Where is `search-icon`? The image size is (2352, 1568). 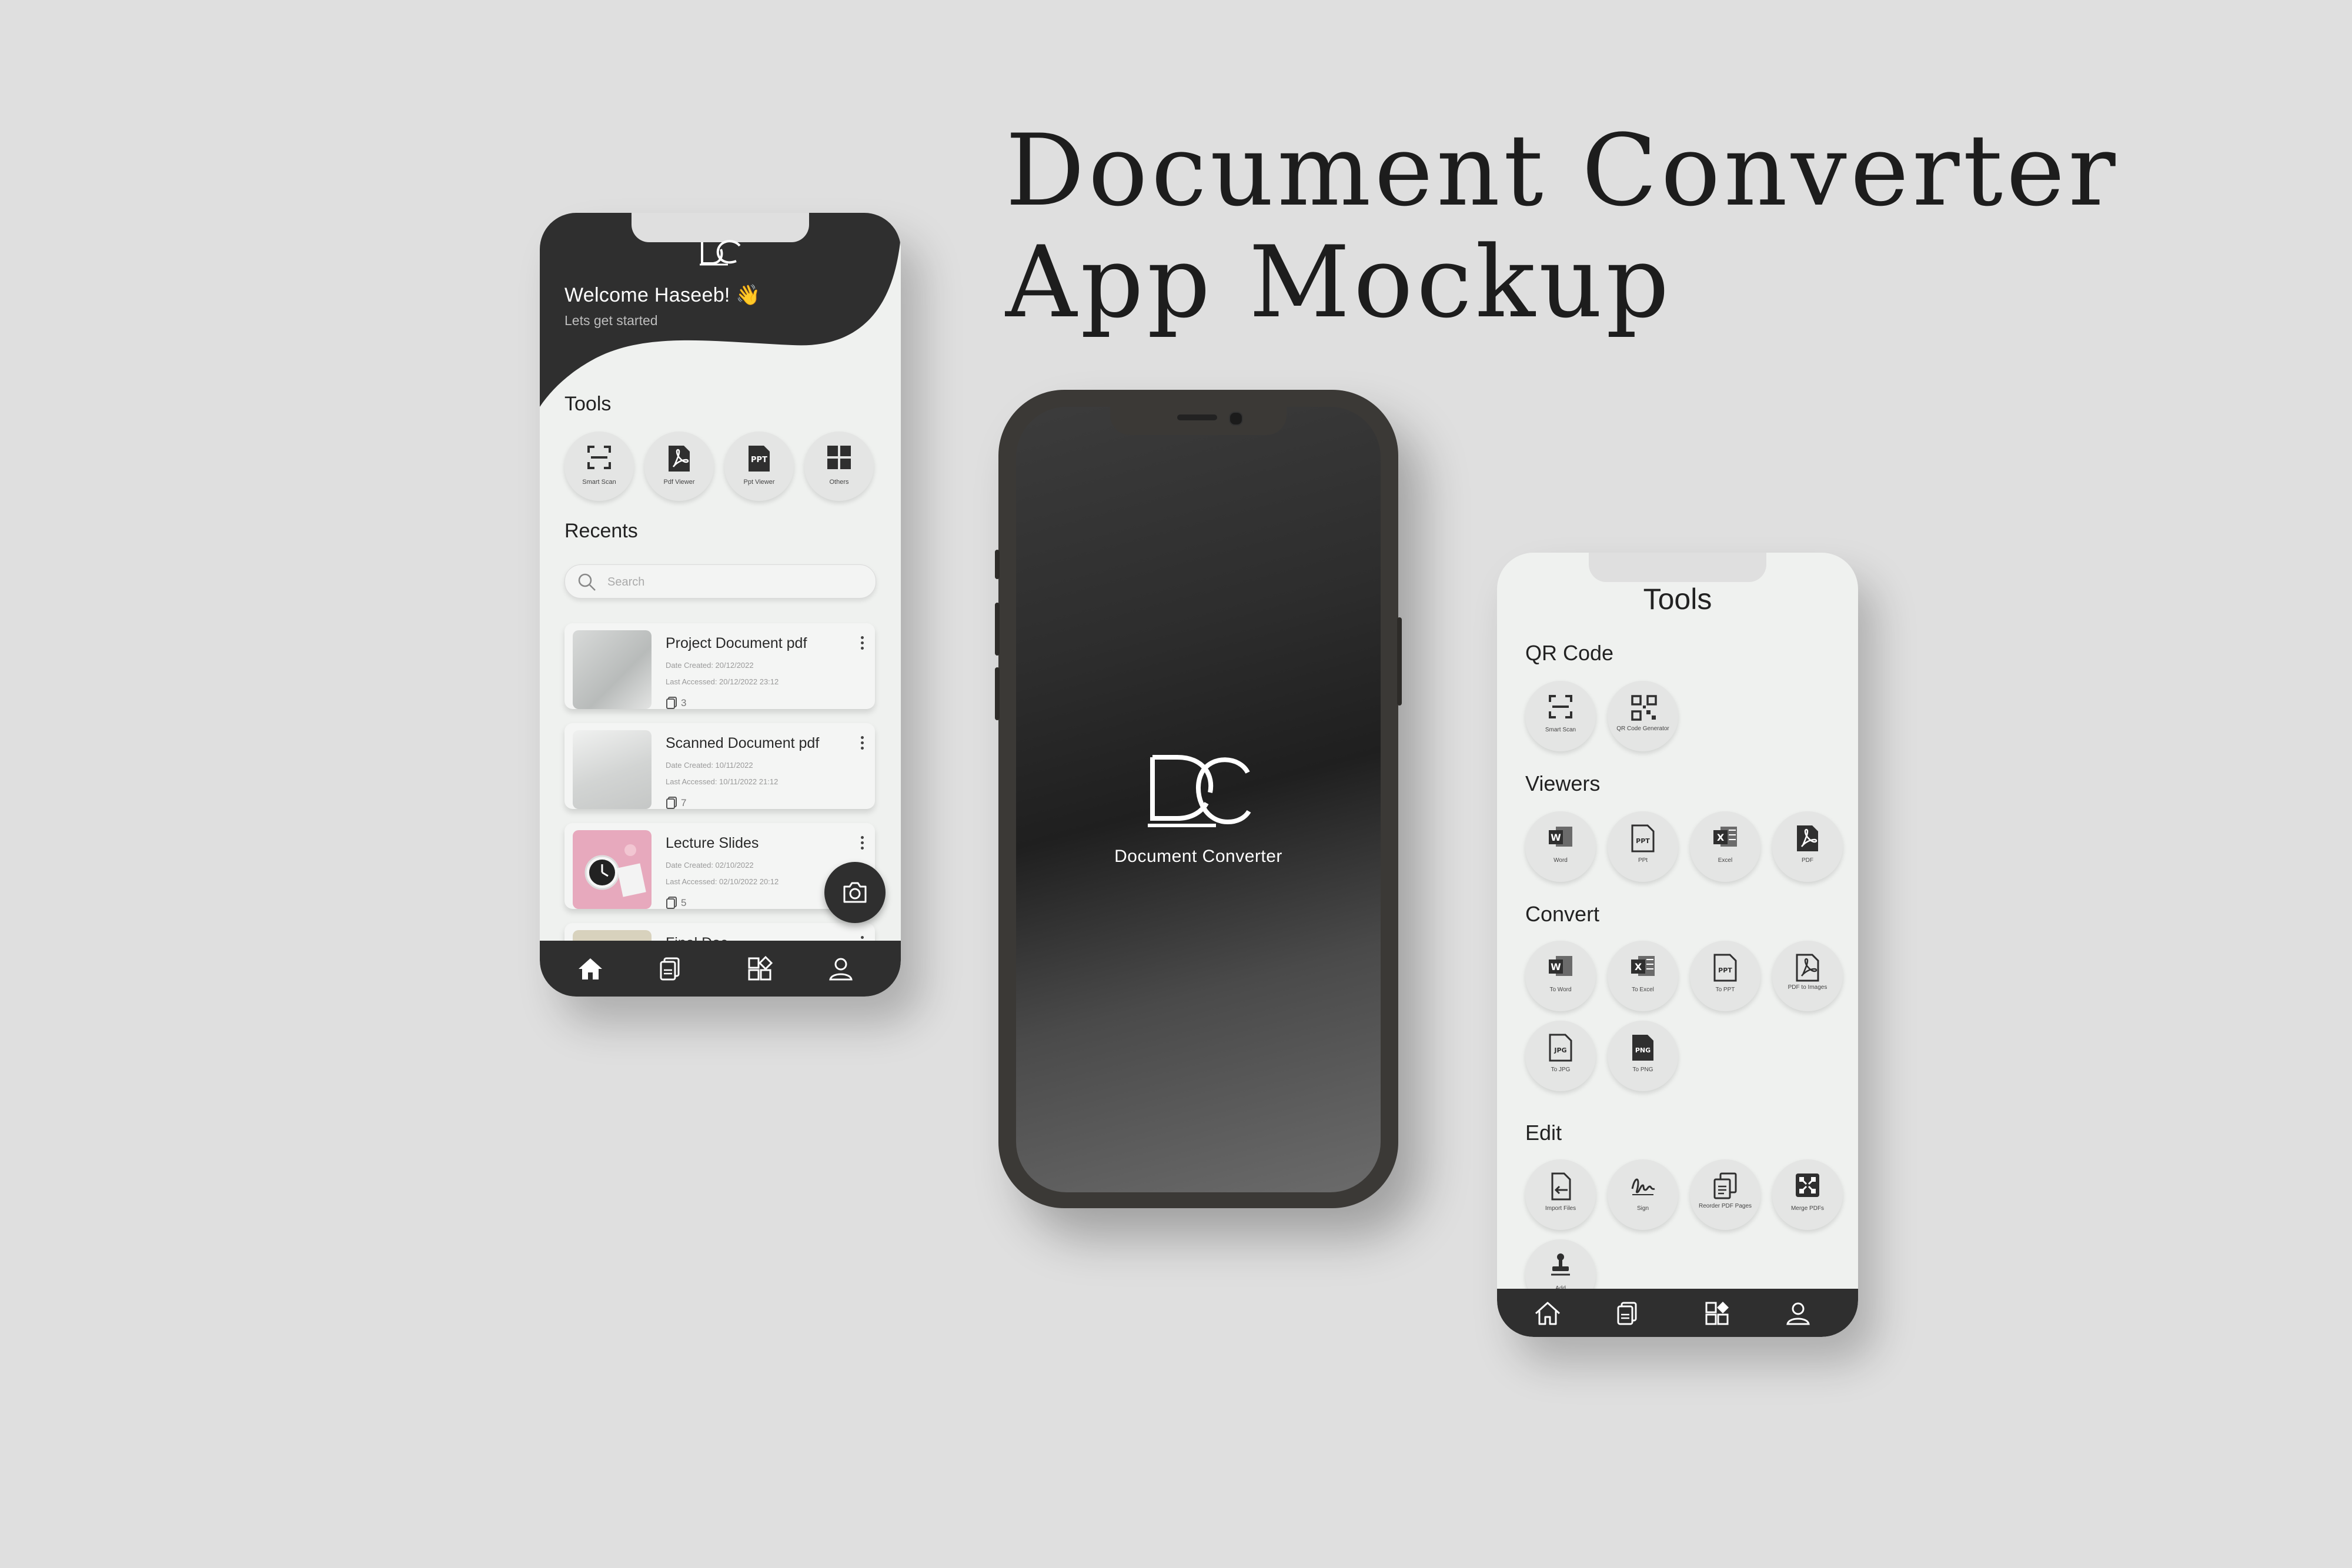 search-icon is located at coordinates (587, 582).